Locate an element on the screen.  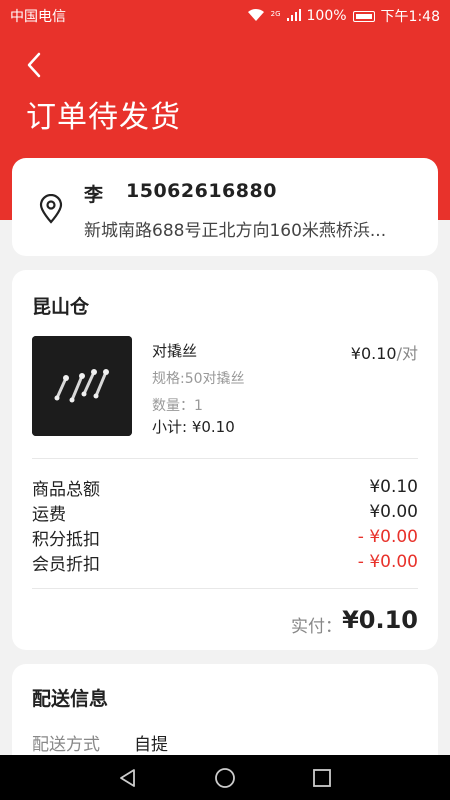
price-value: ¥0.10 is located at coordinates (373, 353).